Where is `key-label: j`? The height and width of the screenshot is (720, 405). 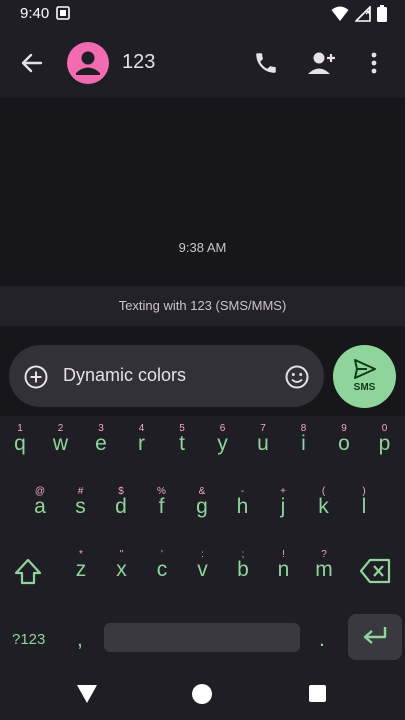
key-label: j is located at coordinates (283, 506).